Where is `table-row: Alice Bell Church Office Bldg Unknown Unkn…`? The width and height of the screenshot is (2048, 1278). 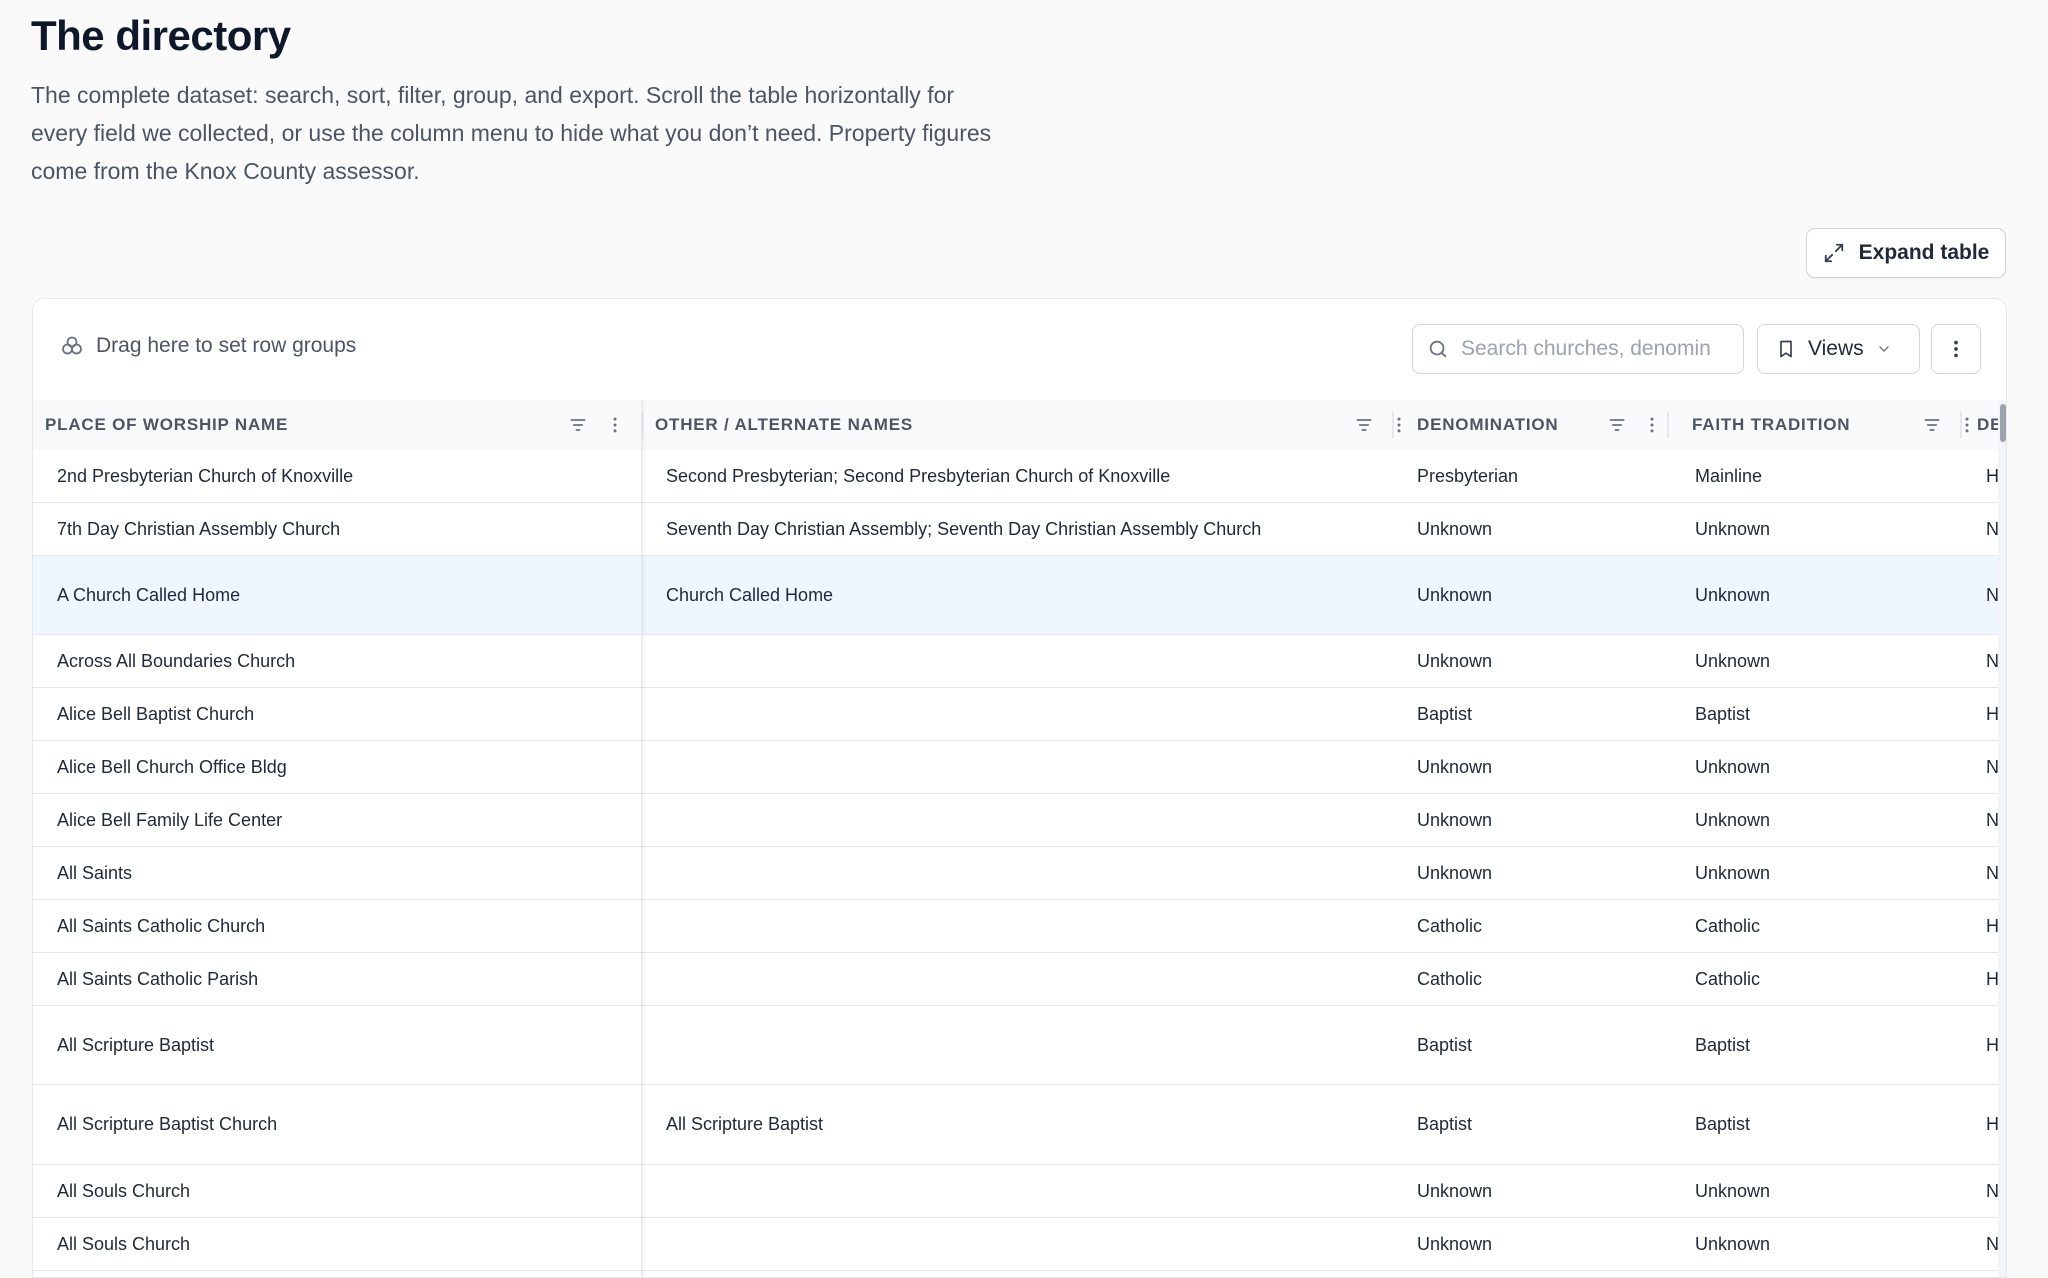 table-row: Alice Bell Church Office Bldg Unknown Unkn… is located at coordinates (1016, 767).